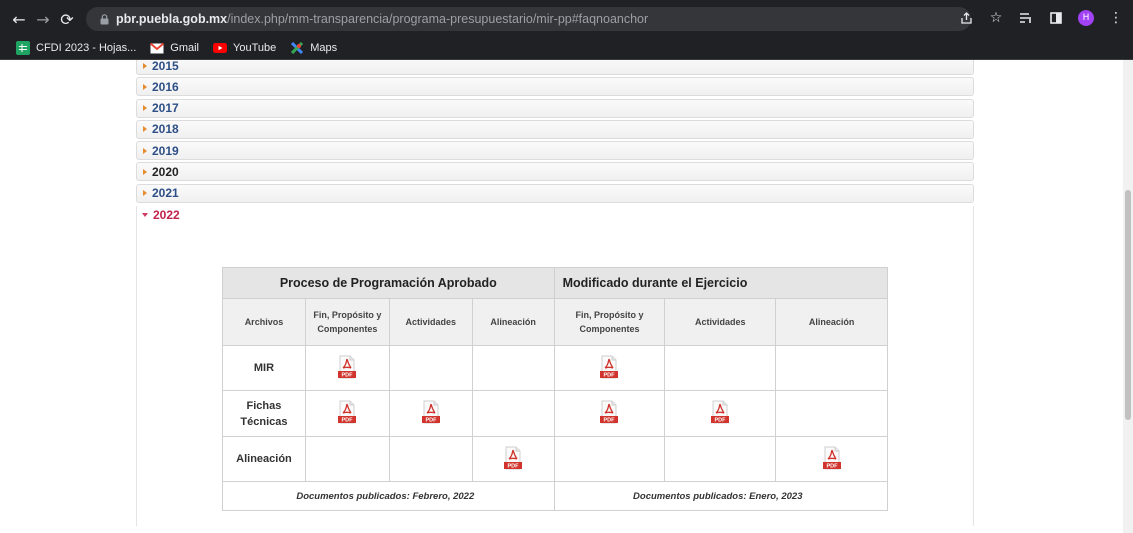  What do you see at coordinates (1056, 18) in the screenshot?
I see `side-panel-icon` at bounding box center [1056, 18].